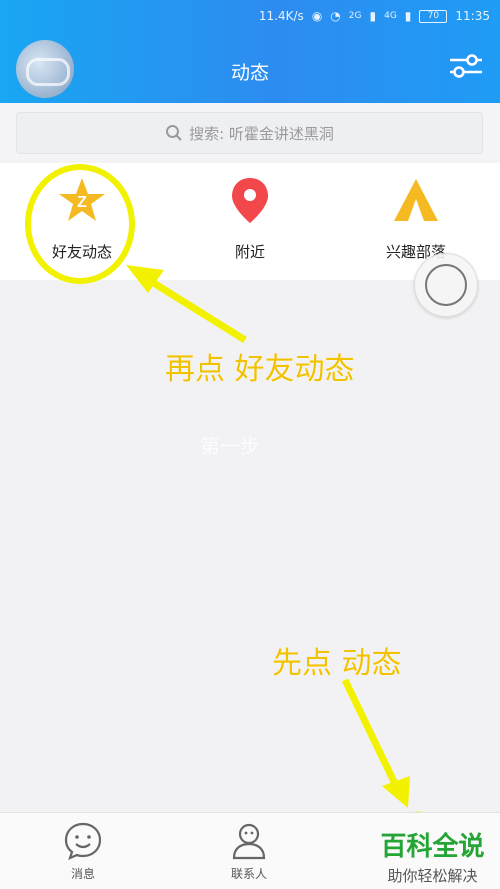 This screenshot has width=500, height=889. Describe the element at coordinates (260, 369) in the screenshot. I see `annotation-tap-friend-feed: 再点 好友动态` at that location.